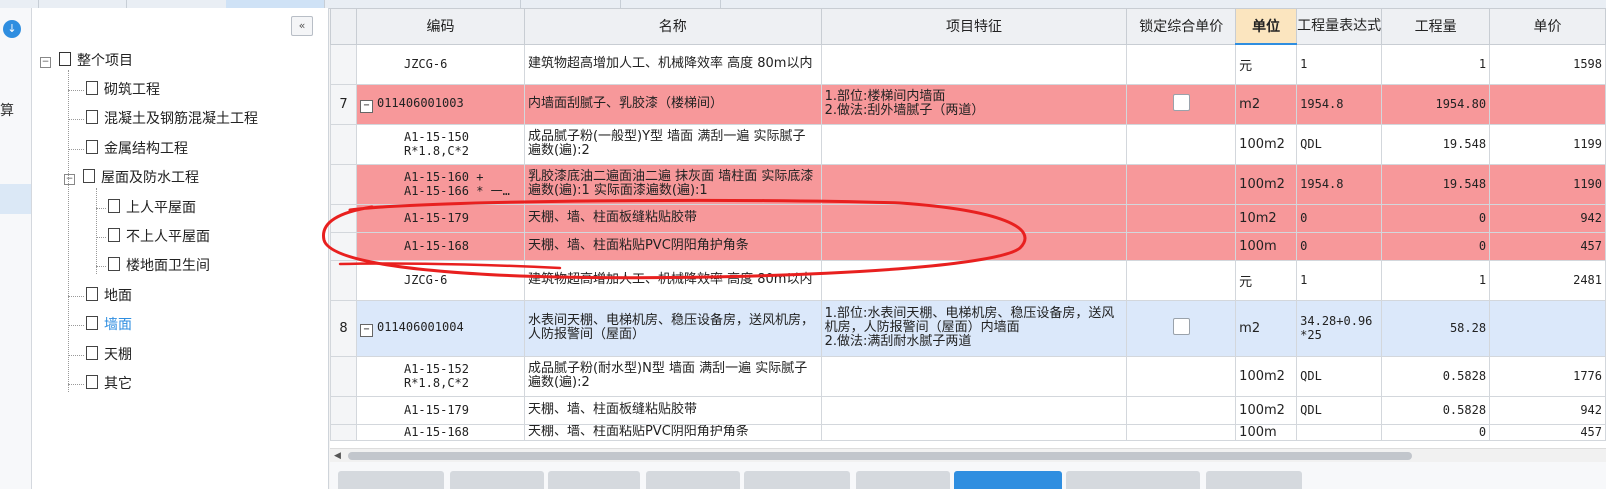 Image resolution: width=1606 pixels, height=489 pixels. Describe the element at coordinates (440, 26) in the screenshot. I see `header-code: 编码` at that location.